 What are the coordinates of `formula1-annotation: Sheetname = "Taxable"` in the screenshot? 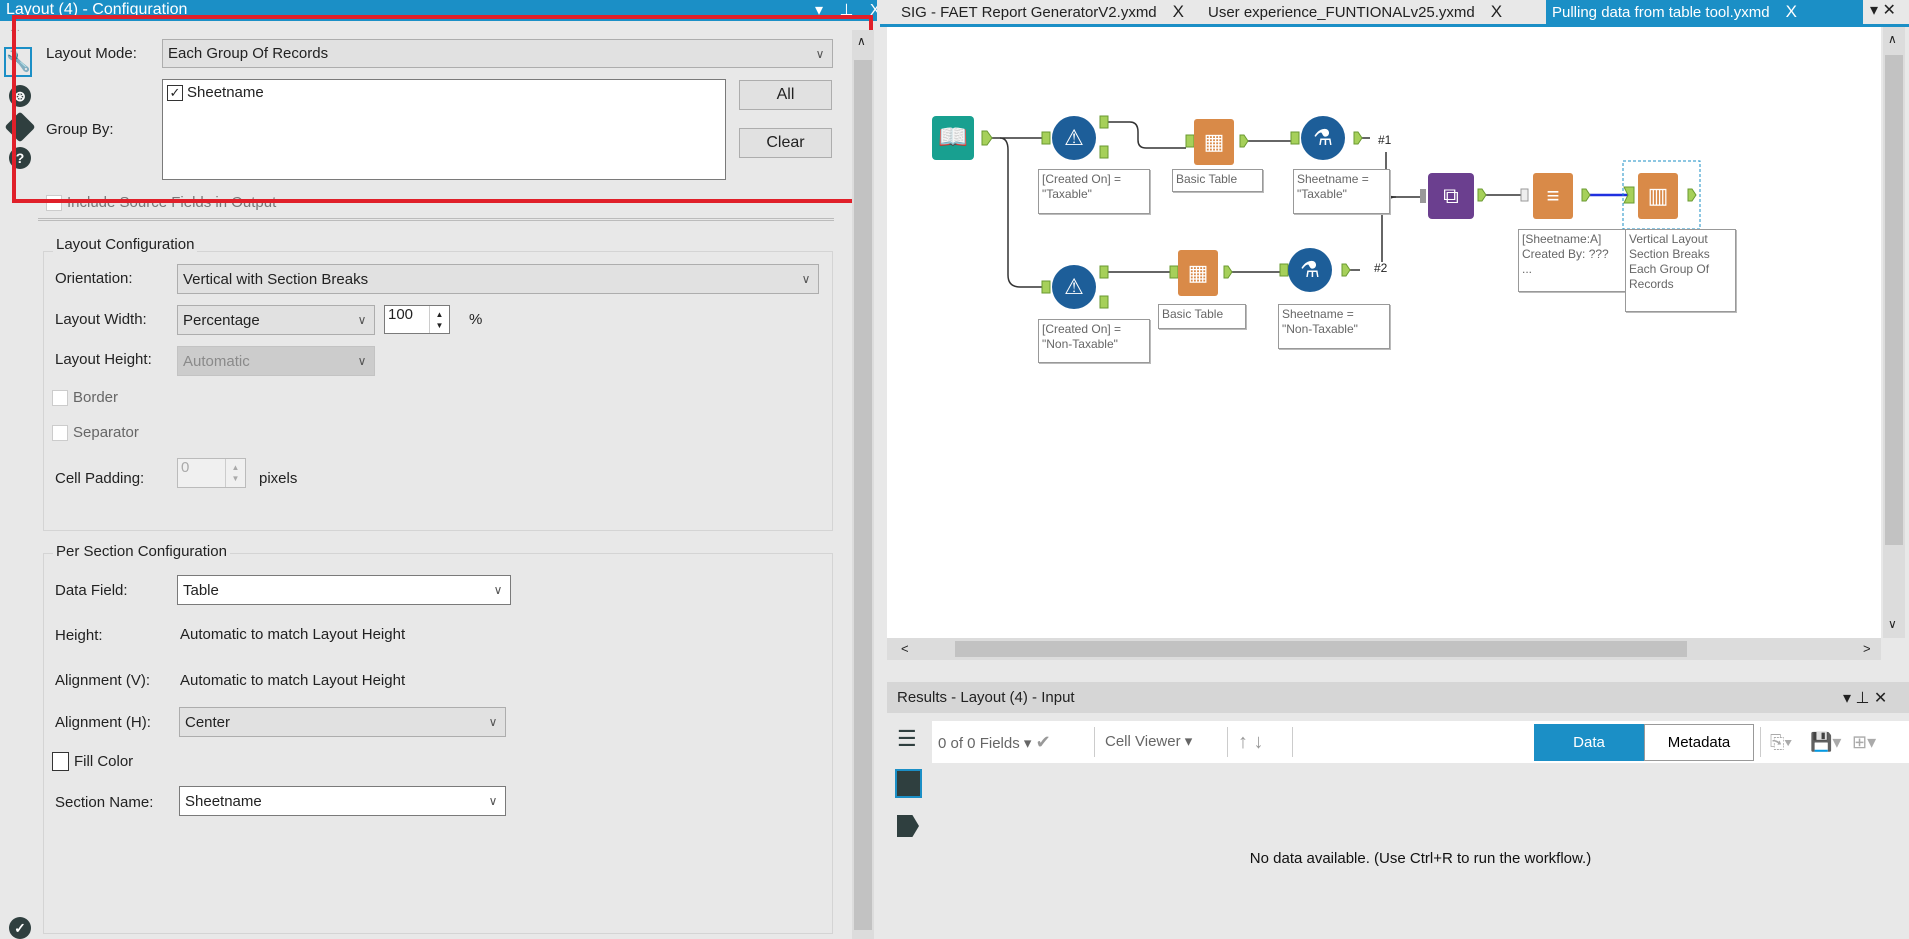 It's located at (1341, 191).